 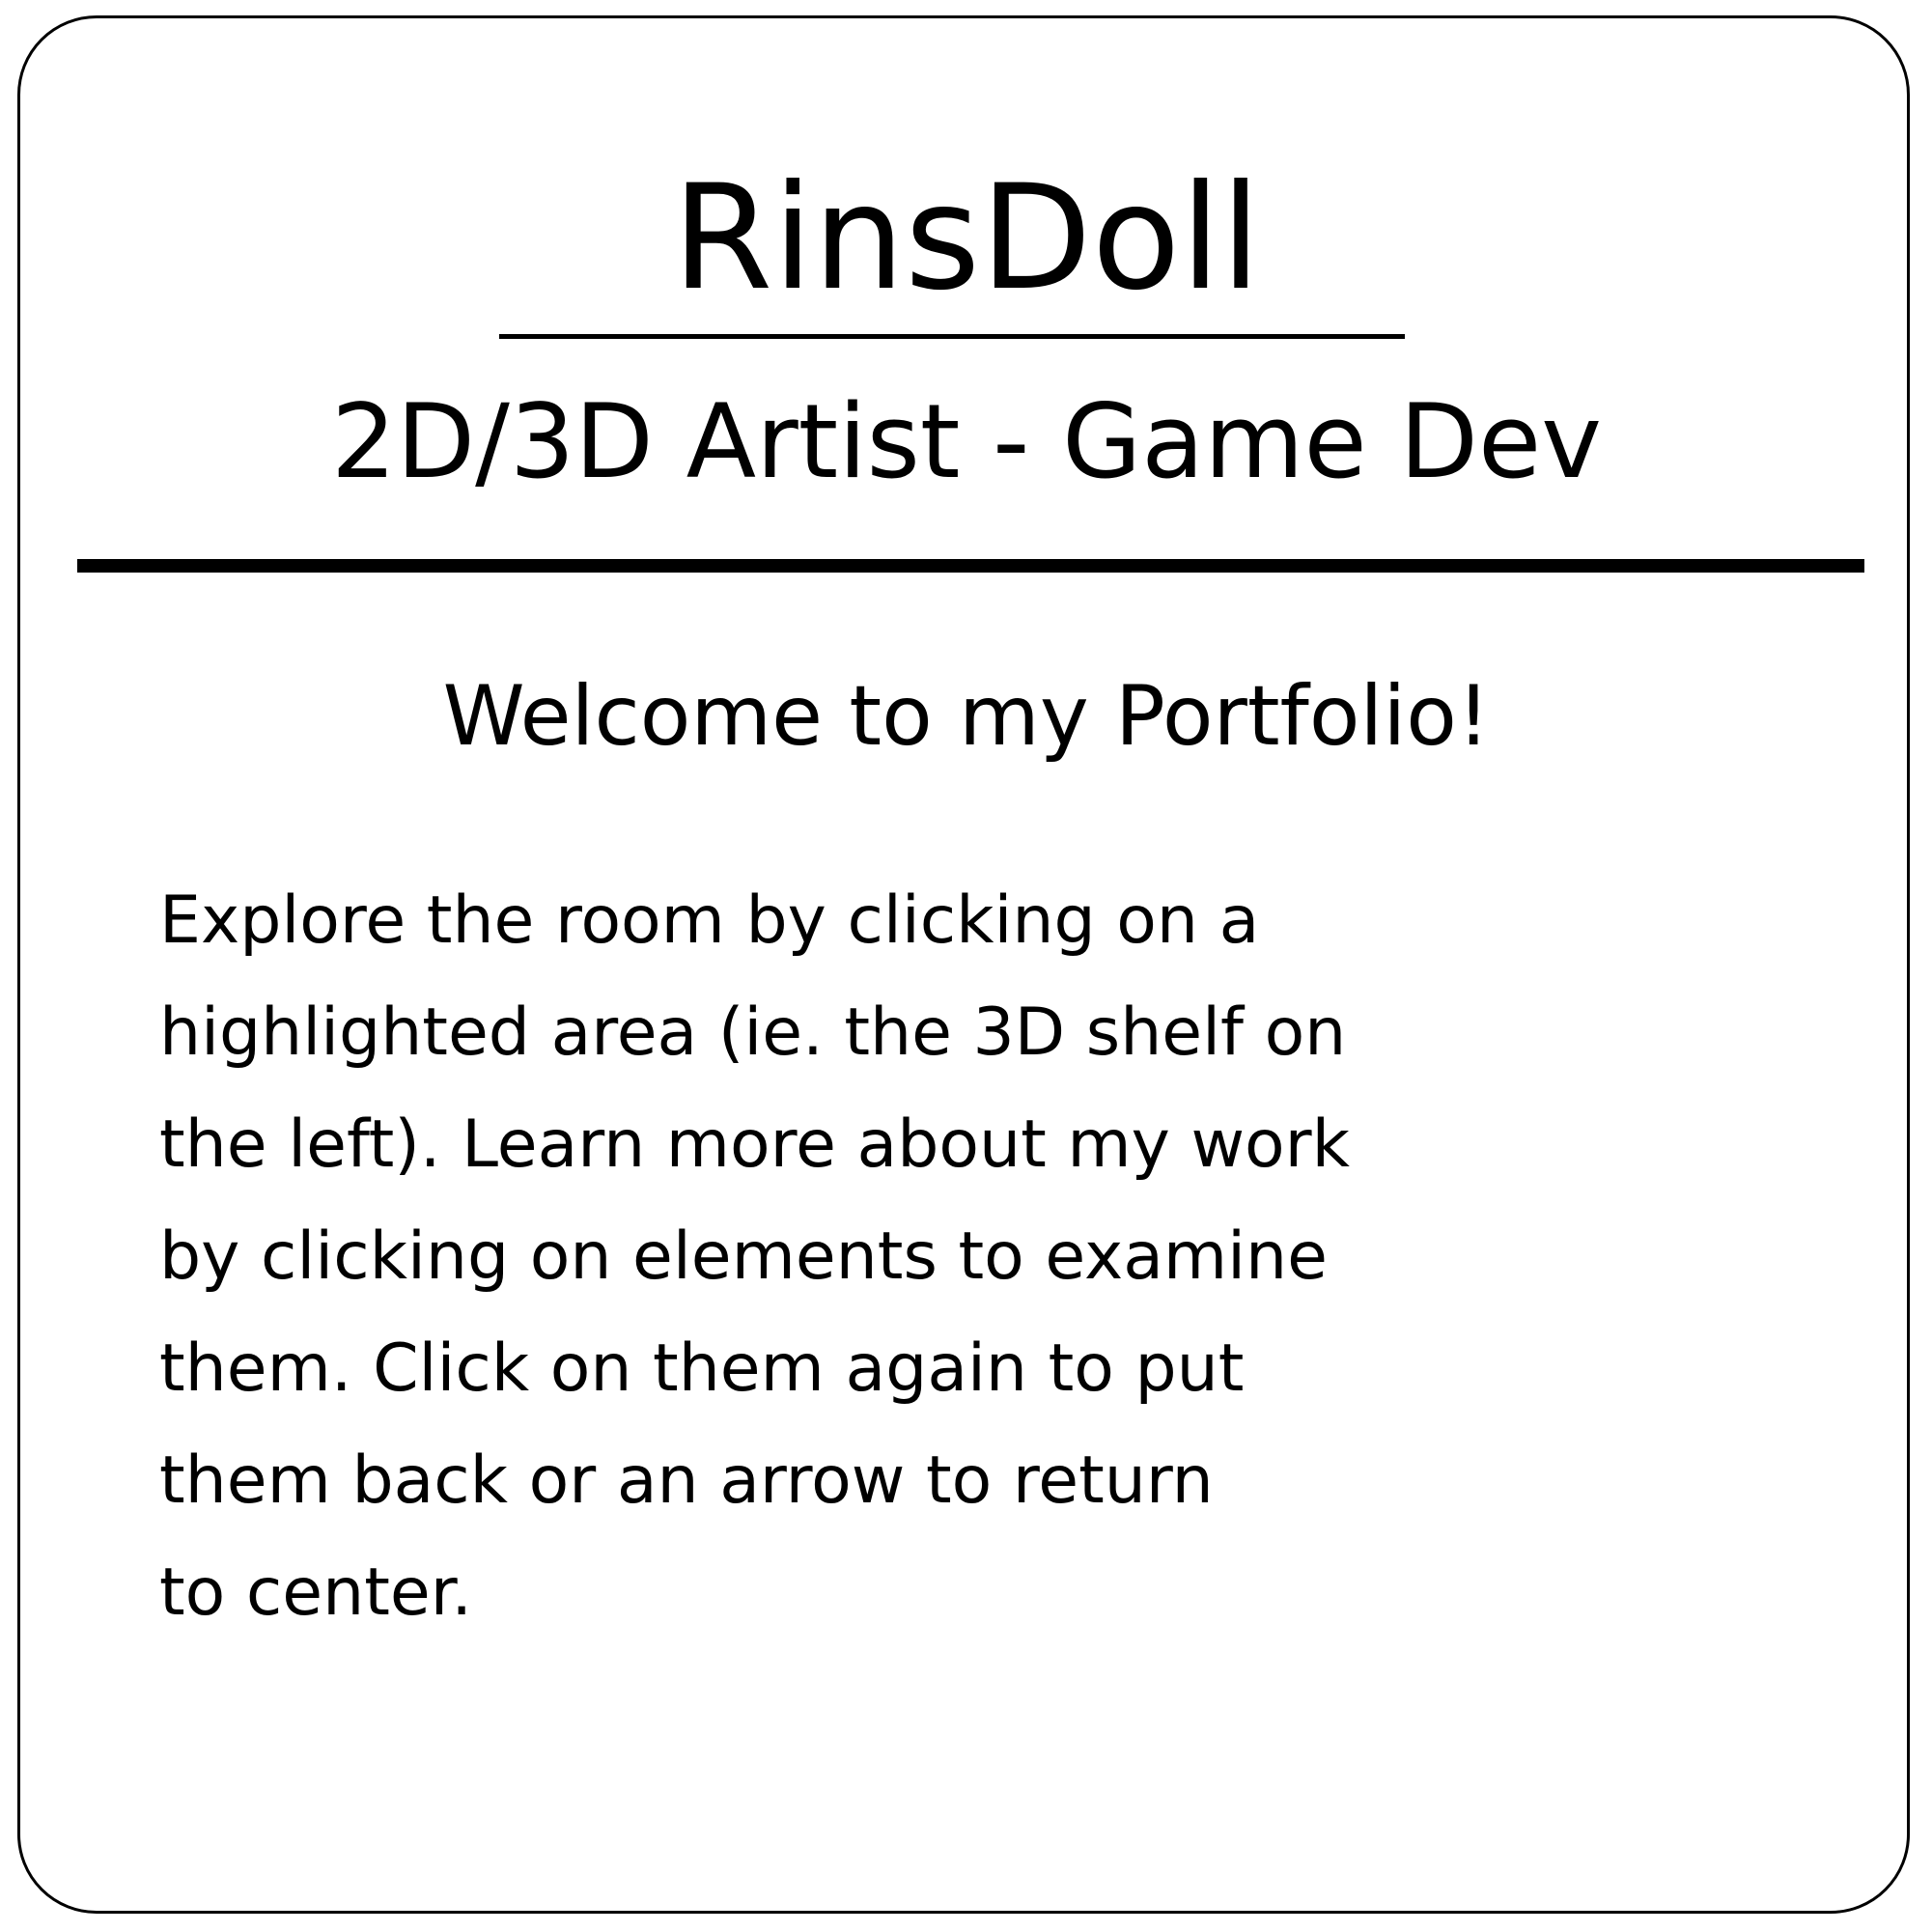 I want to click on instructions-line: highlighted area (ie. the 3D shelf on, so click(x=753, y=1032).